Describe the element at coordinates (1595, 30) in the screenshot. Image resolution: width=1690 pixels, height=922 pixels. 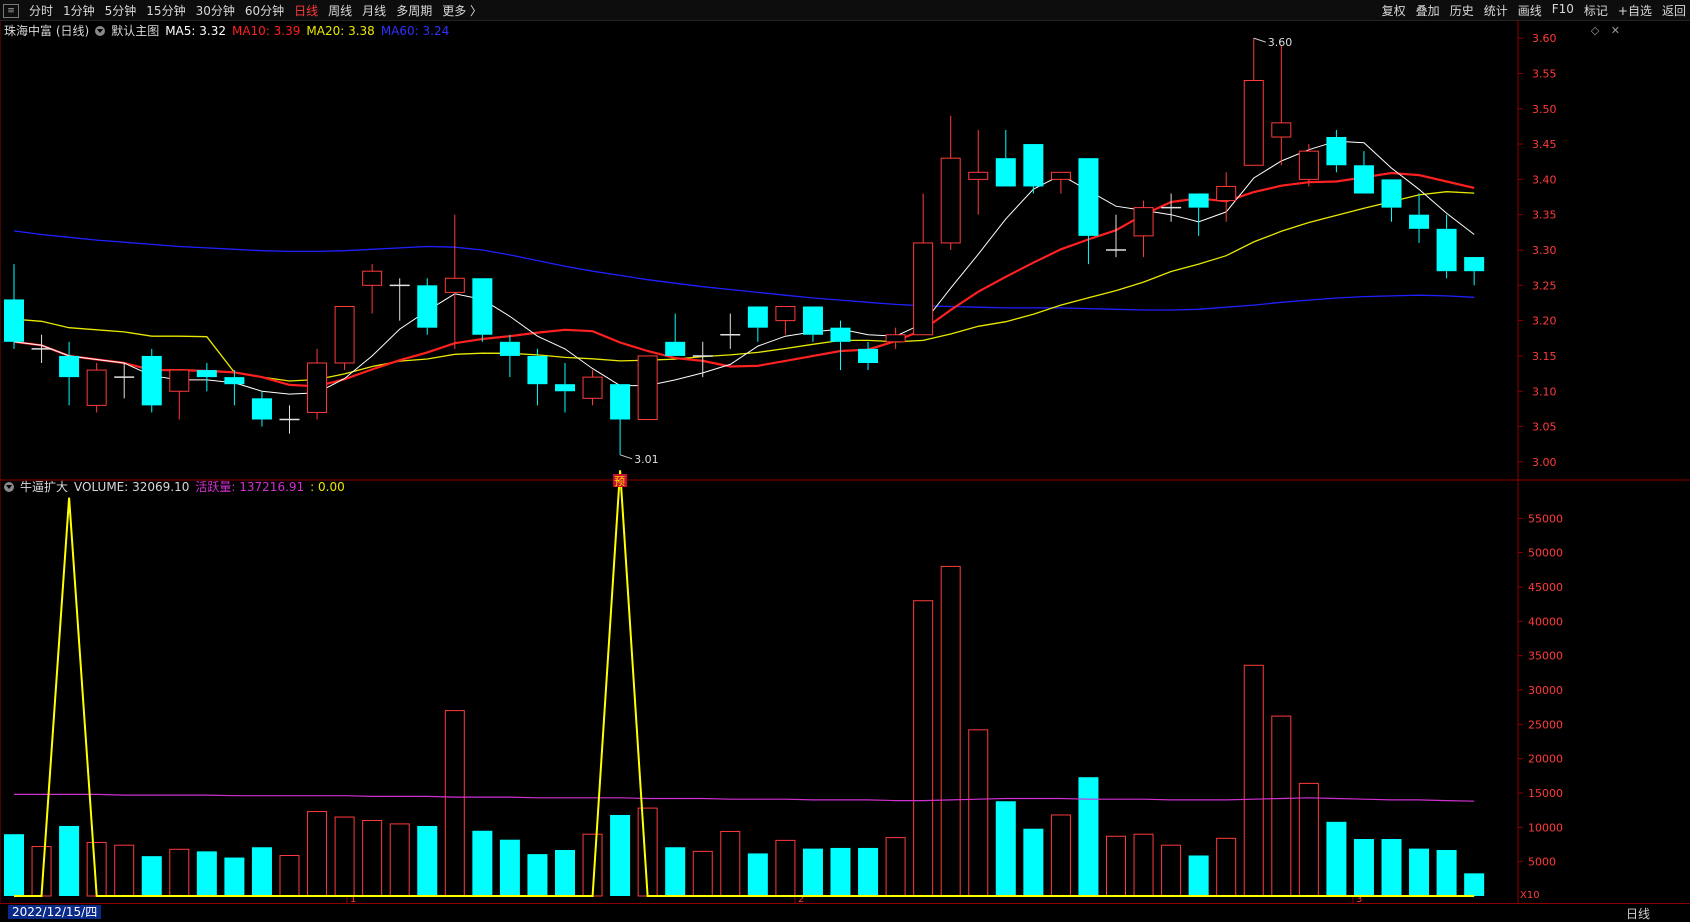
I see `diamond-icon: ◇` at that location.